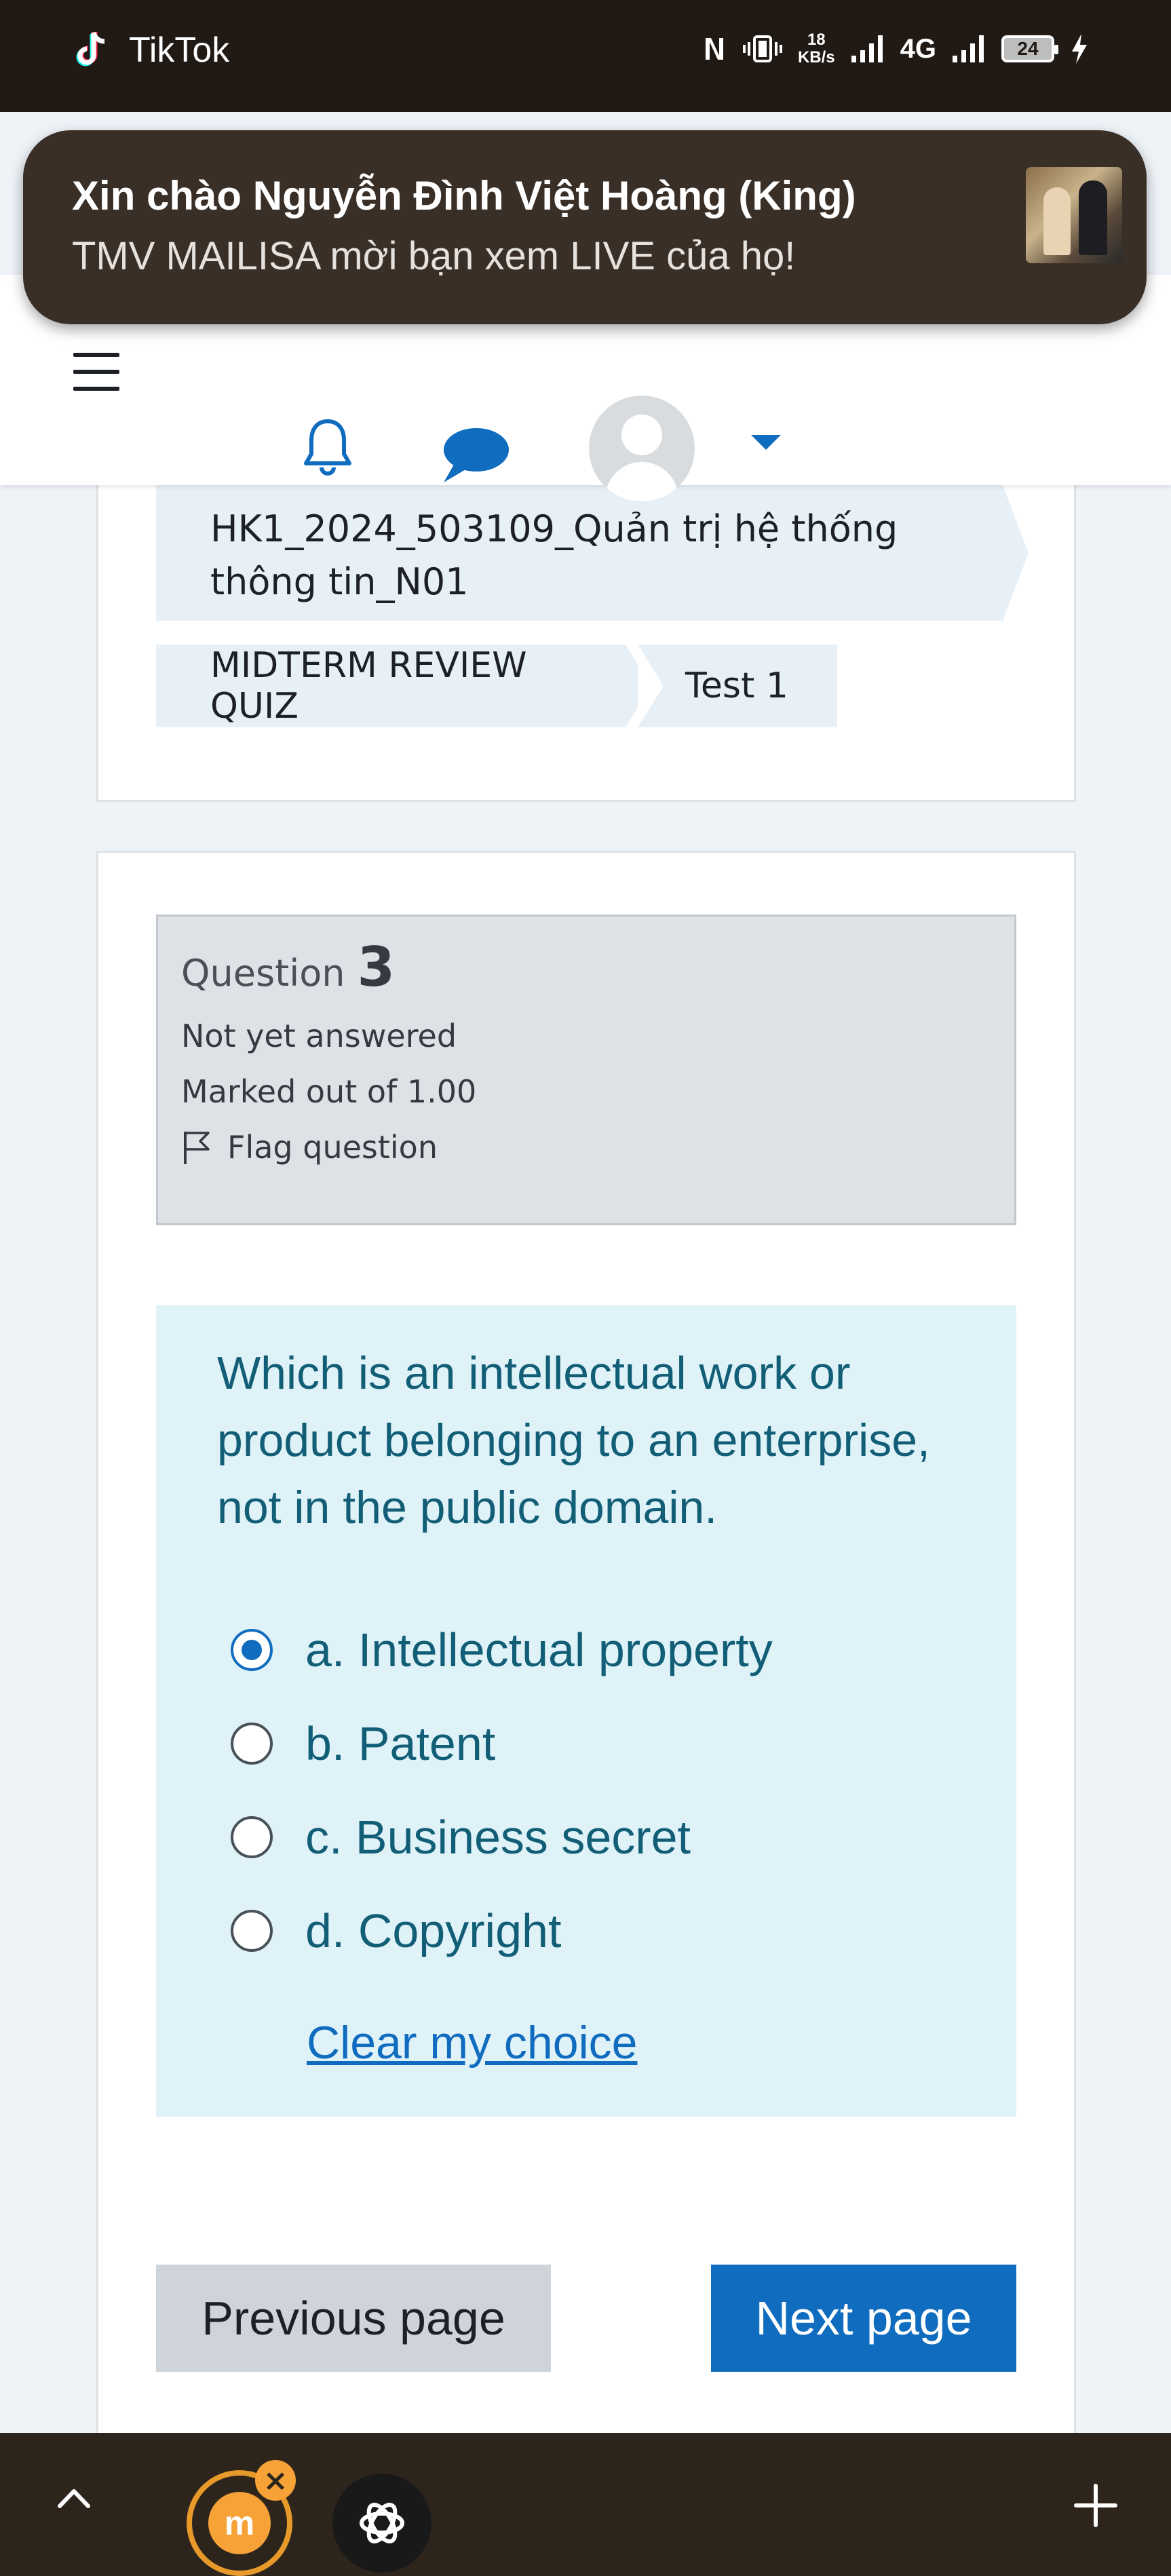 This screenshot has width=1171, height=2576. Describe the element at coordinates (968, 48) in the screenshot. I see `signal-2-icon` at that location.